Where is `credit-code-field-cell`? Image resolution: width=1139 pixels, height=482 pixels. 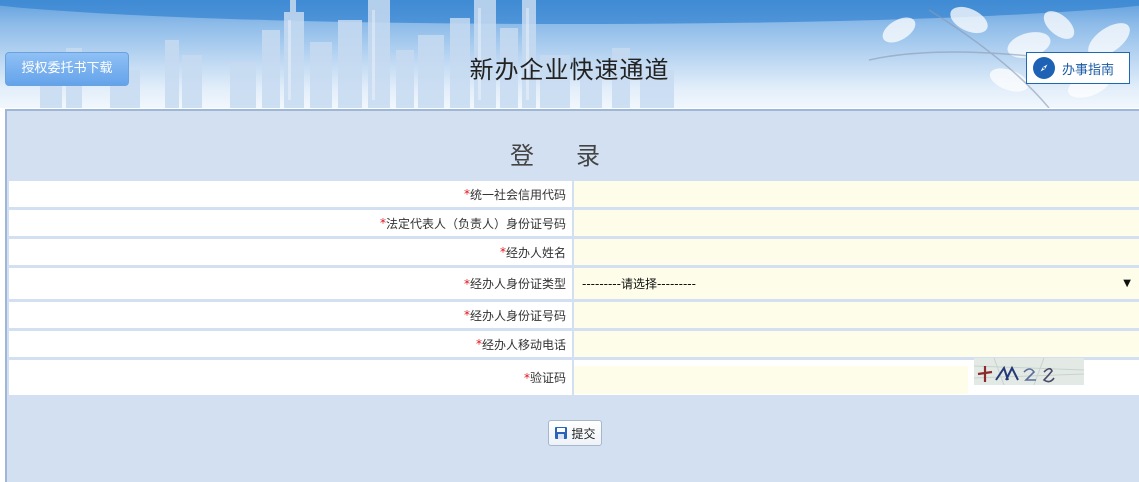 credit-code-field-cell is located at coordinates (856, 194).